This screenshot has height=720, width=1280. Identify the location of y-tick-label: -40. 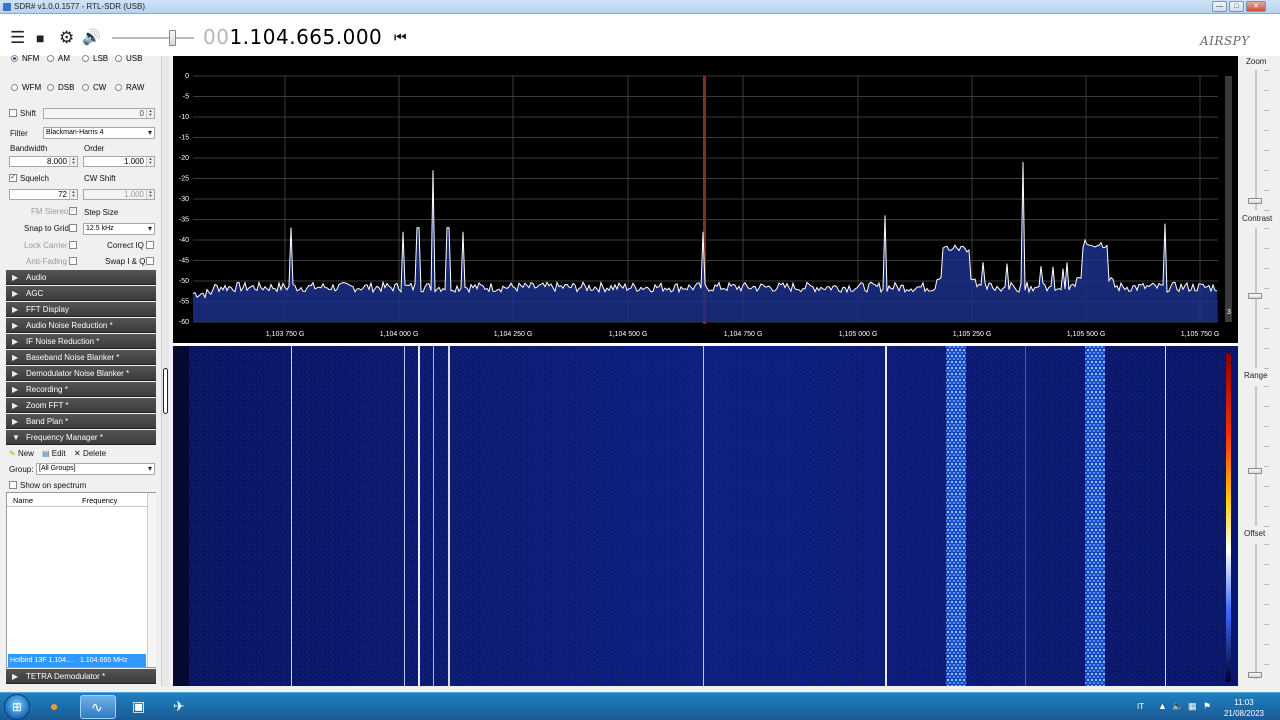
(184, 240).